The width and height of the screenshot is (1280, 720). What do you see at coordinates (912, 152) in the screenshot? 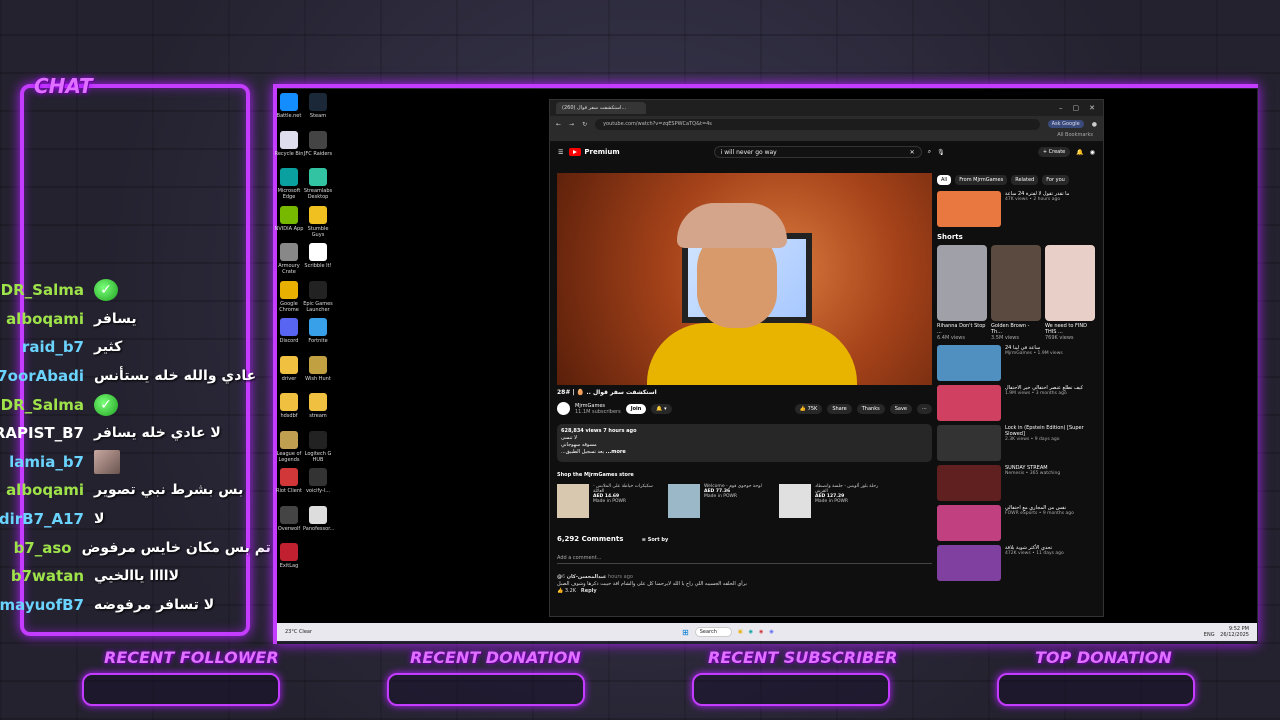
I see `clear-icon: ✕` at bounding box center [912, 152].